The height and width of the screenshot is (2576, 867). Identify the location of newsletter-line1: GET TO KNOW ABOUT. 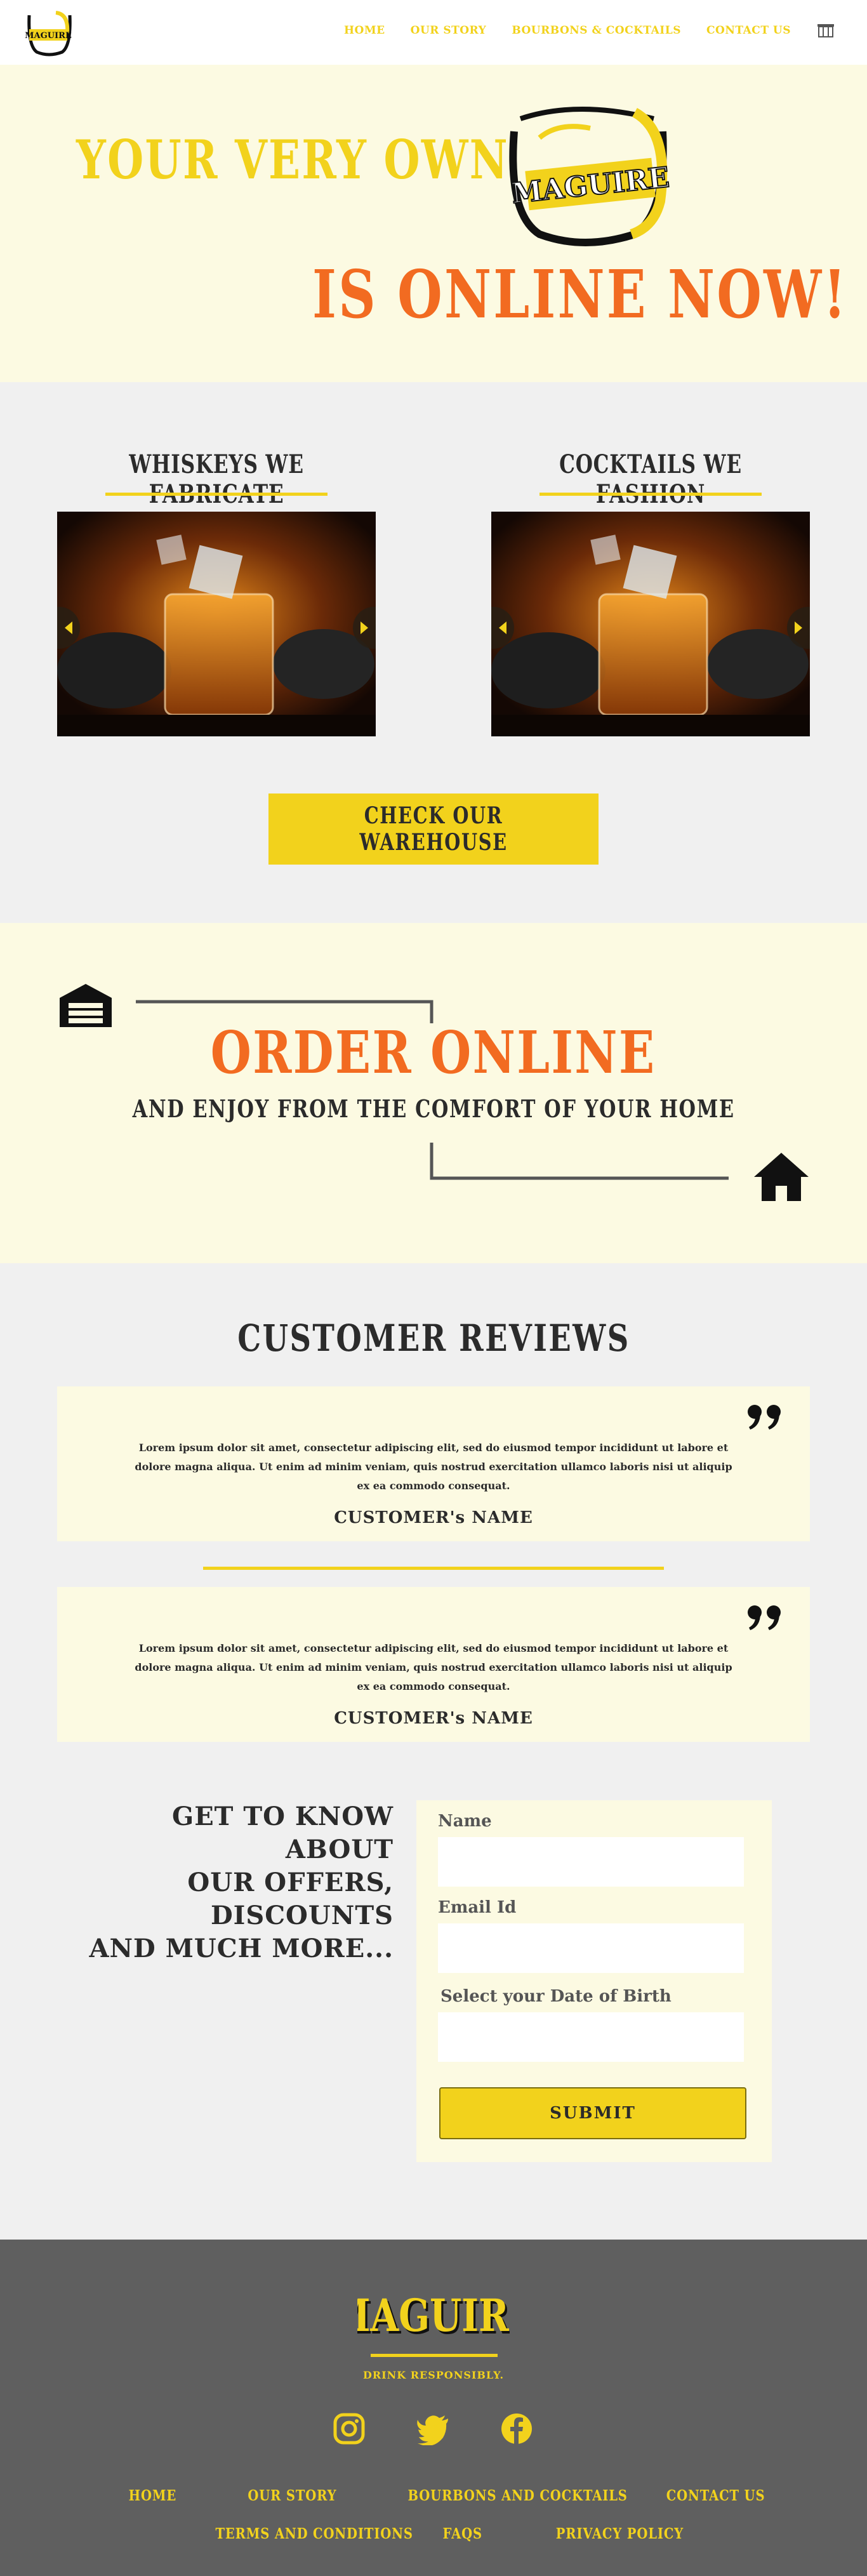
(283, 1833).